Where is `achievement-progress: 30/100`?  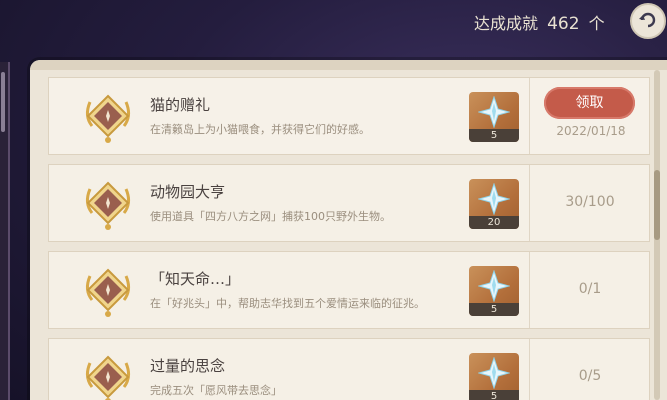 achievement-progress: 30/100 is located at coordinates (590, 202).